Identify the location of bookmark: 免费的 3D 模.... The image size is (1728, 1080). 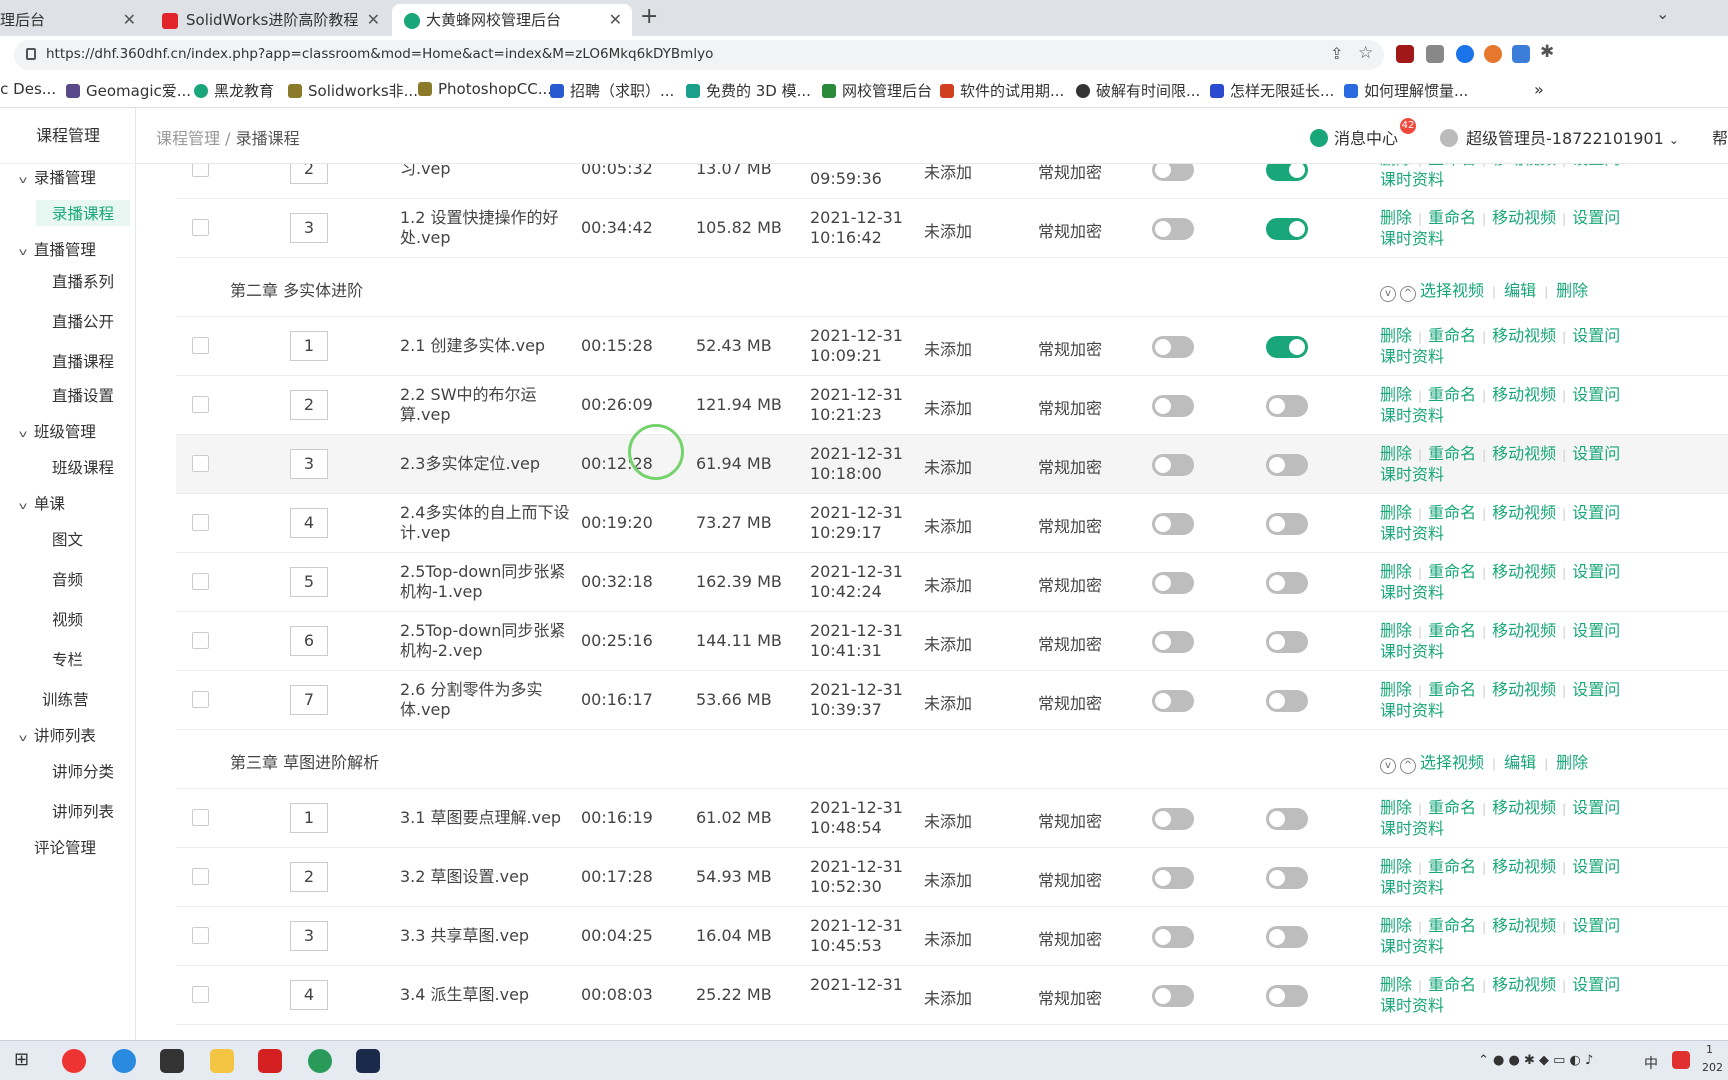
(748, 90).